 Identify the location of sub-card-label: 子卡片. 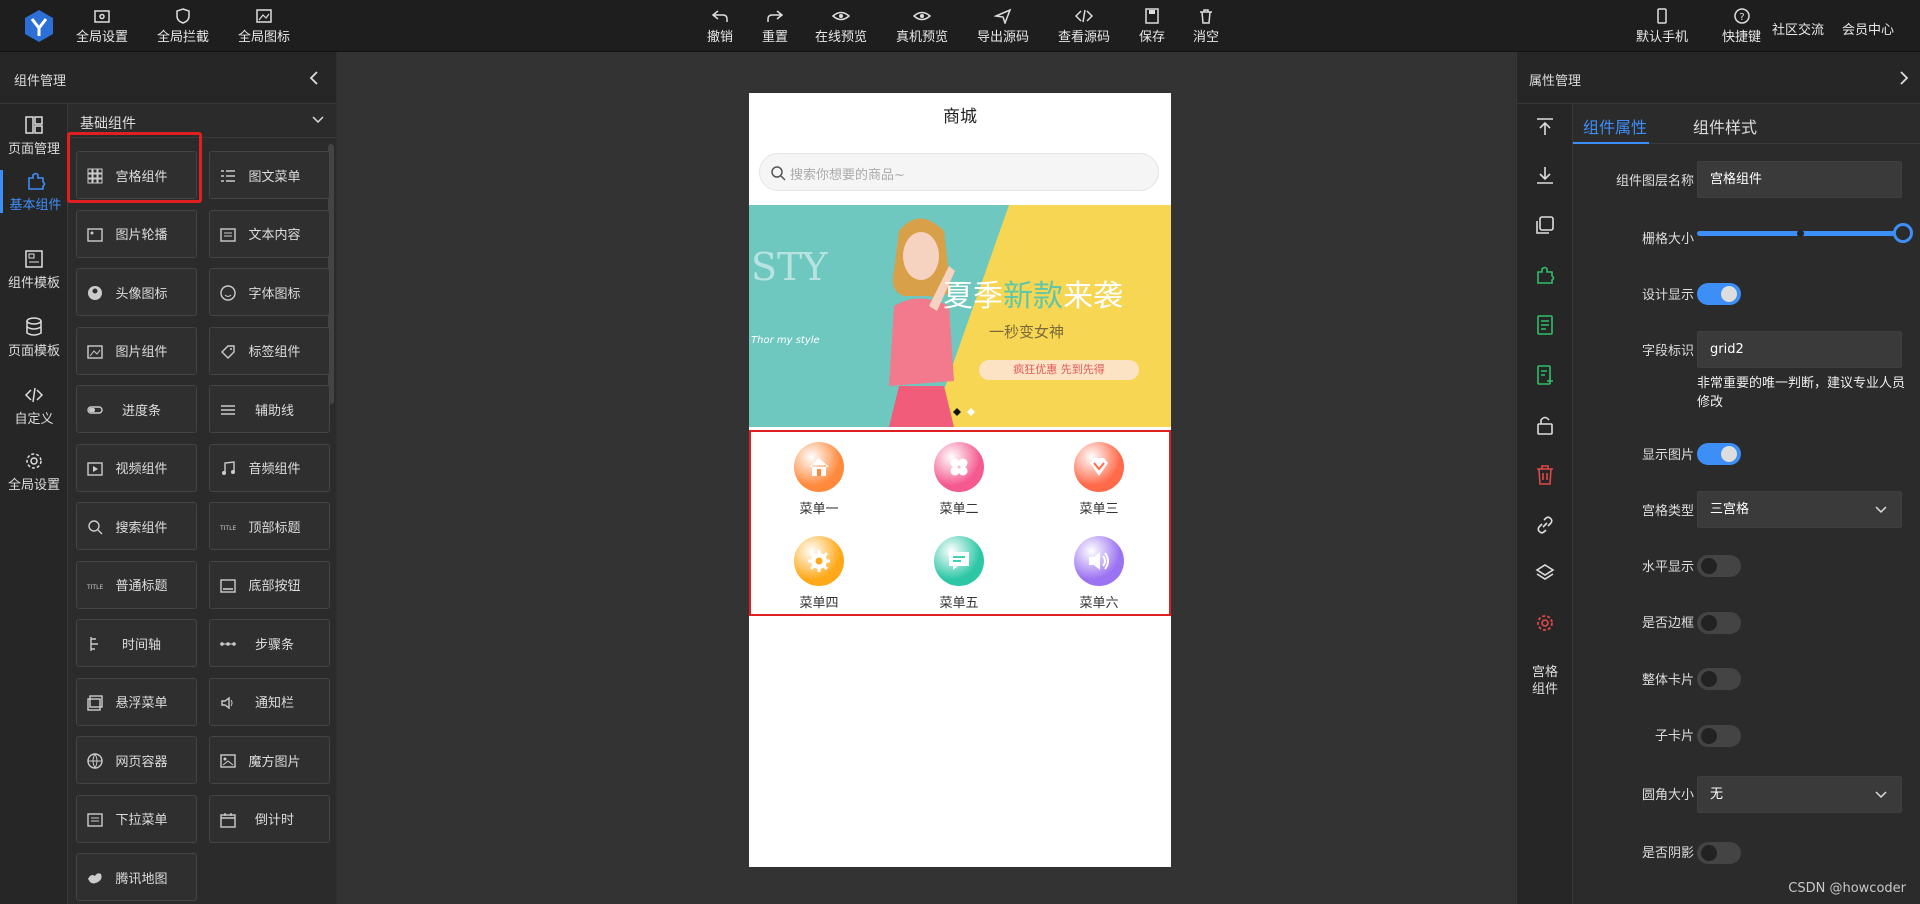
(1674, 736).